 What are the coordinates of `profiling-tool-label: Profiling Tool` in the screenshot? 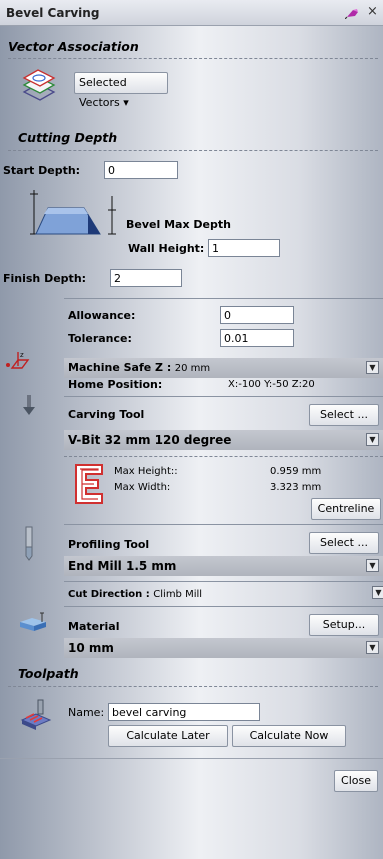 It's located at (109, 544).